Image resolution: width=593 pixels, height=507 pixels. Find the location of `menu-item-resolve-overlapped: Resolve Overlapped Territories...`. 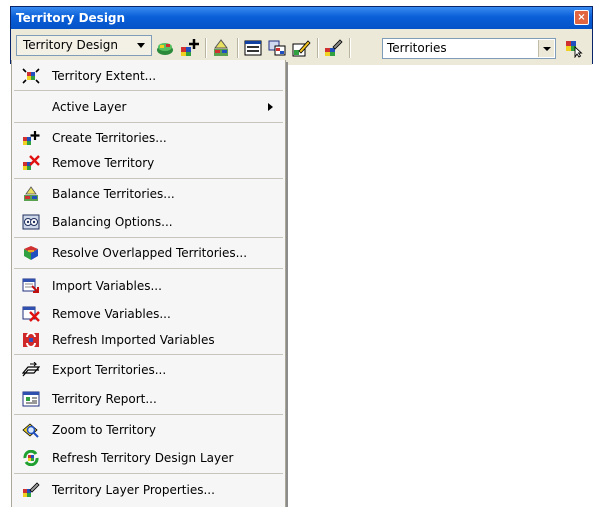

menu-item-resolve-overlapped: Resolve Overlapped Territories... is located at coordinates (148, 253).